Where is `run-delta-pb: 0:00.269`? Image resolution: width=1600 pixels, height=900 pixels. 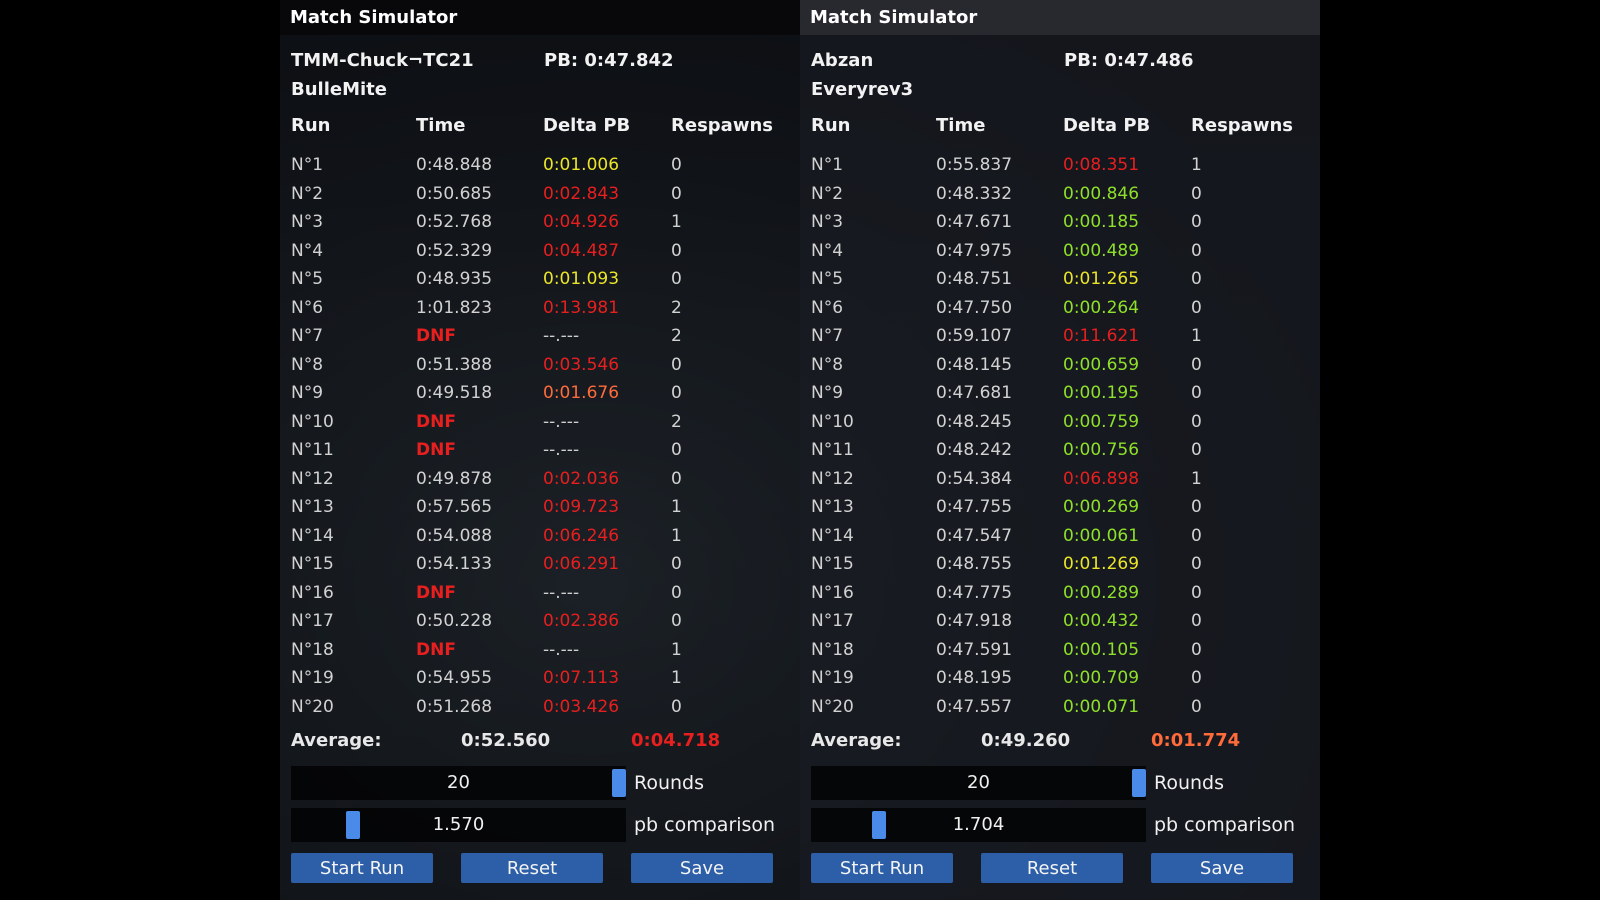
run-delta-pb: 0:00.269 is located at coordinates (1101, 507).